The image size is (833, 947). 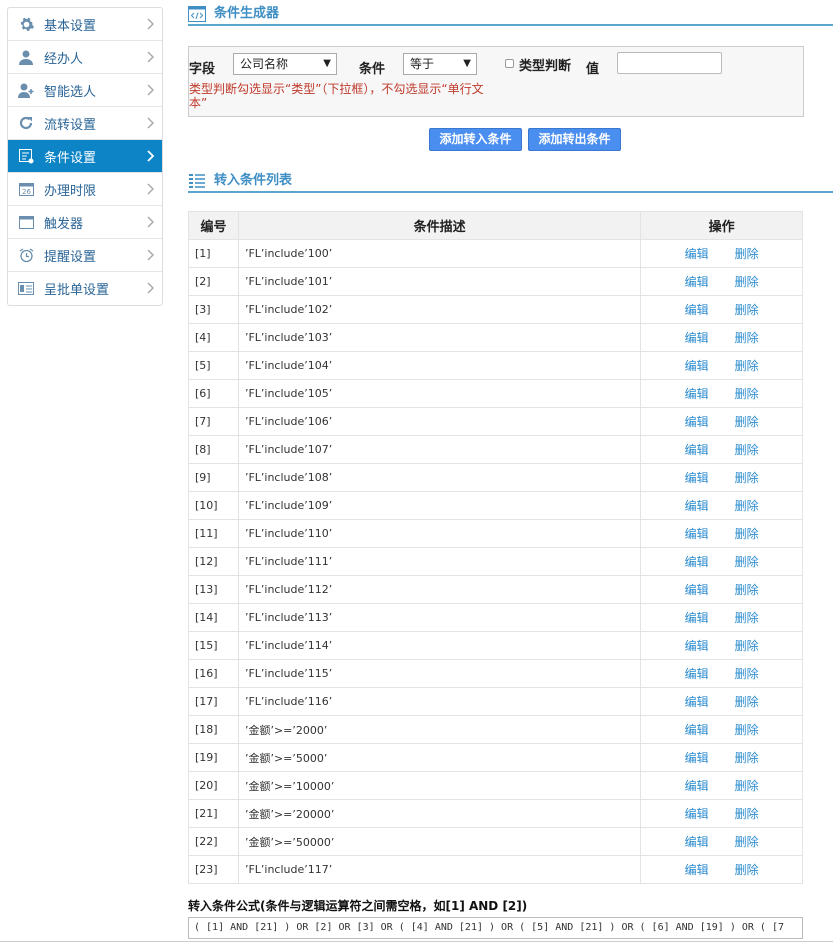 I want to click on sidebar-item-label: 条件设置, so click(x=70, y=158).